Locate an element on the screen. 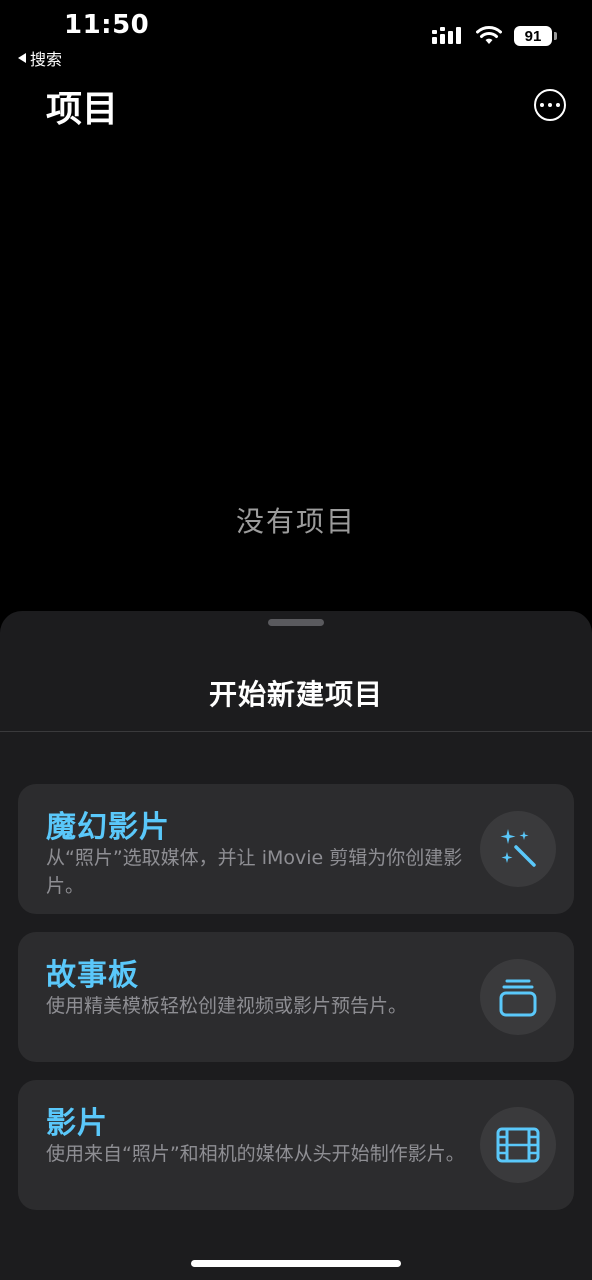 Image resolution: width=592 pixels, height=1280 pixels. status-time: 11:50 is located at coordinates (107, 25).